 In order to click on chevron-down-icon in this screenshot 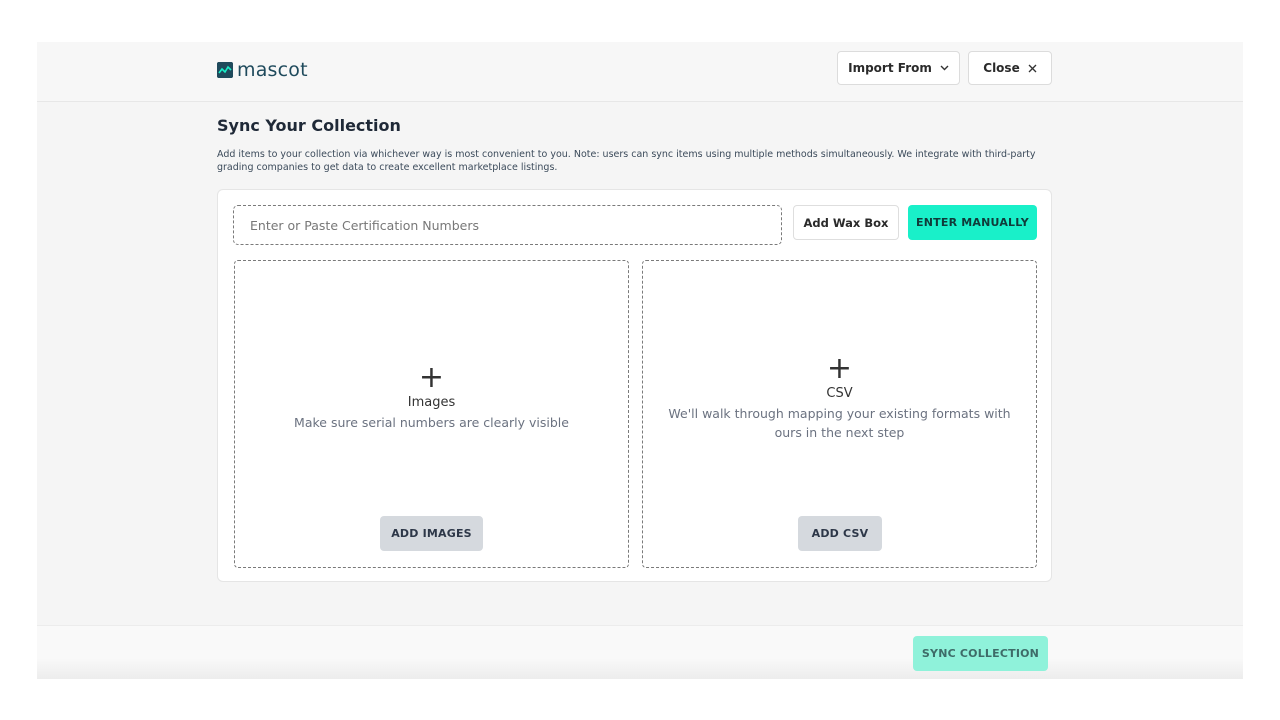, I will do `click(944, 68)`.